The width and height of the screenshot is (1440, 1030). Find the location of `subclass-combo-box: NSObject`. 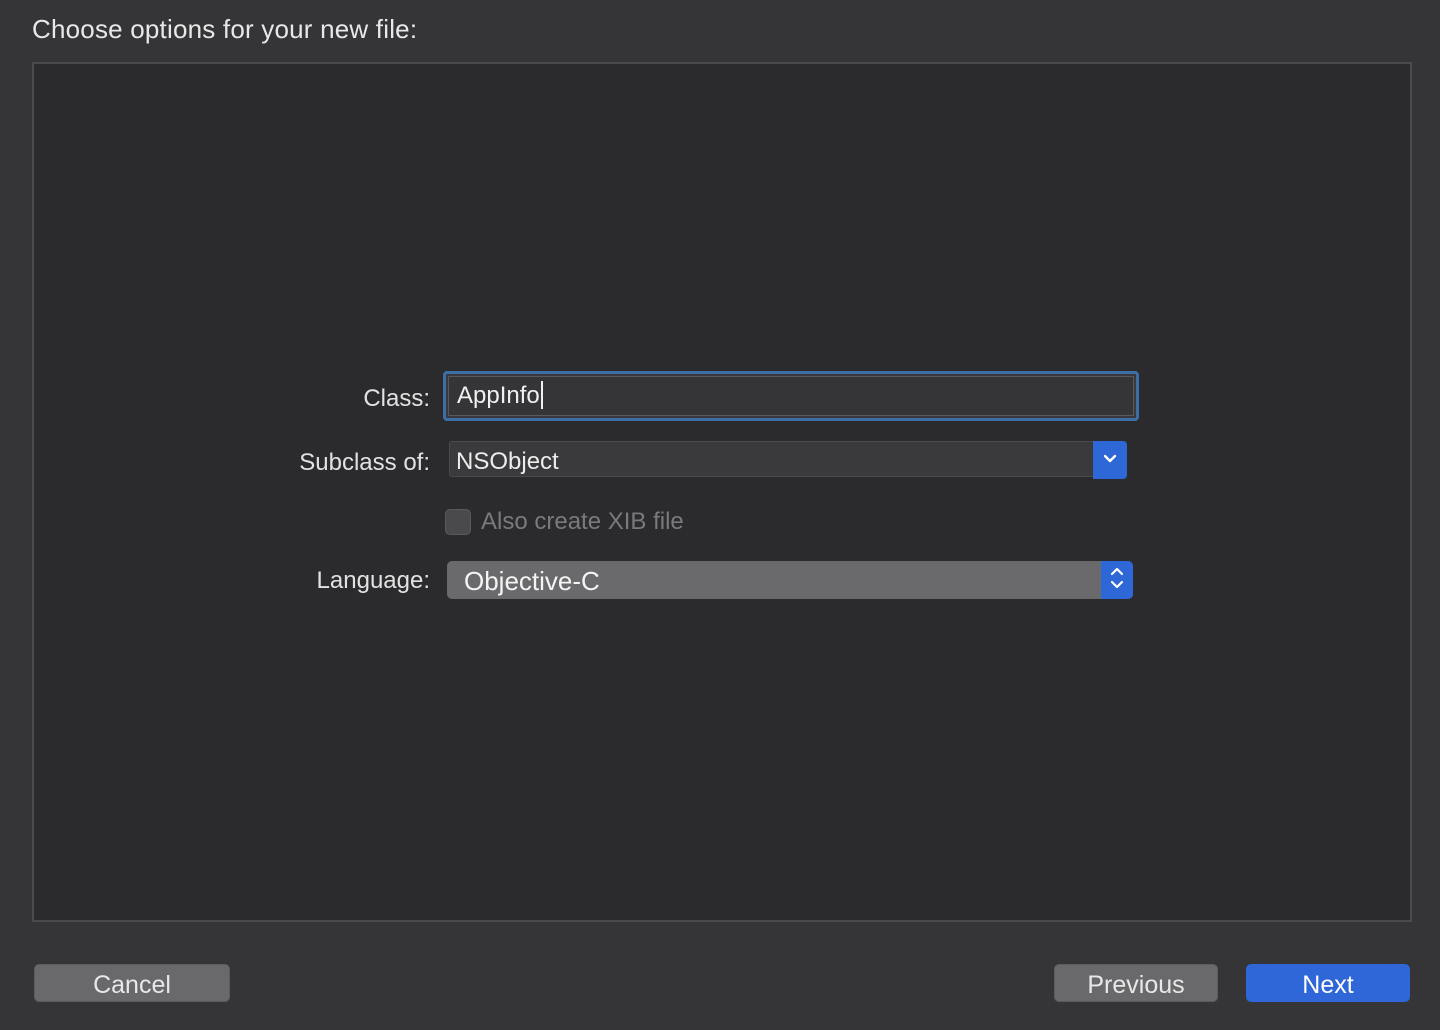

subclass-combo-box: NSObject is located at coordinates (788, 460).